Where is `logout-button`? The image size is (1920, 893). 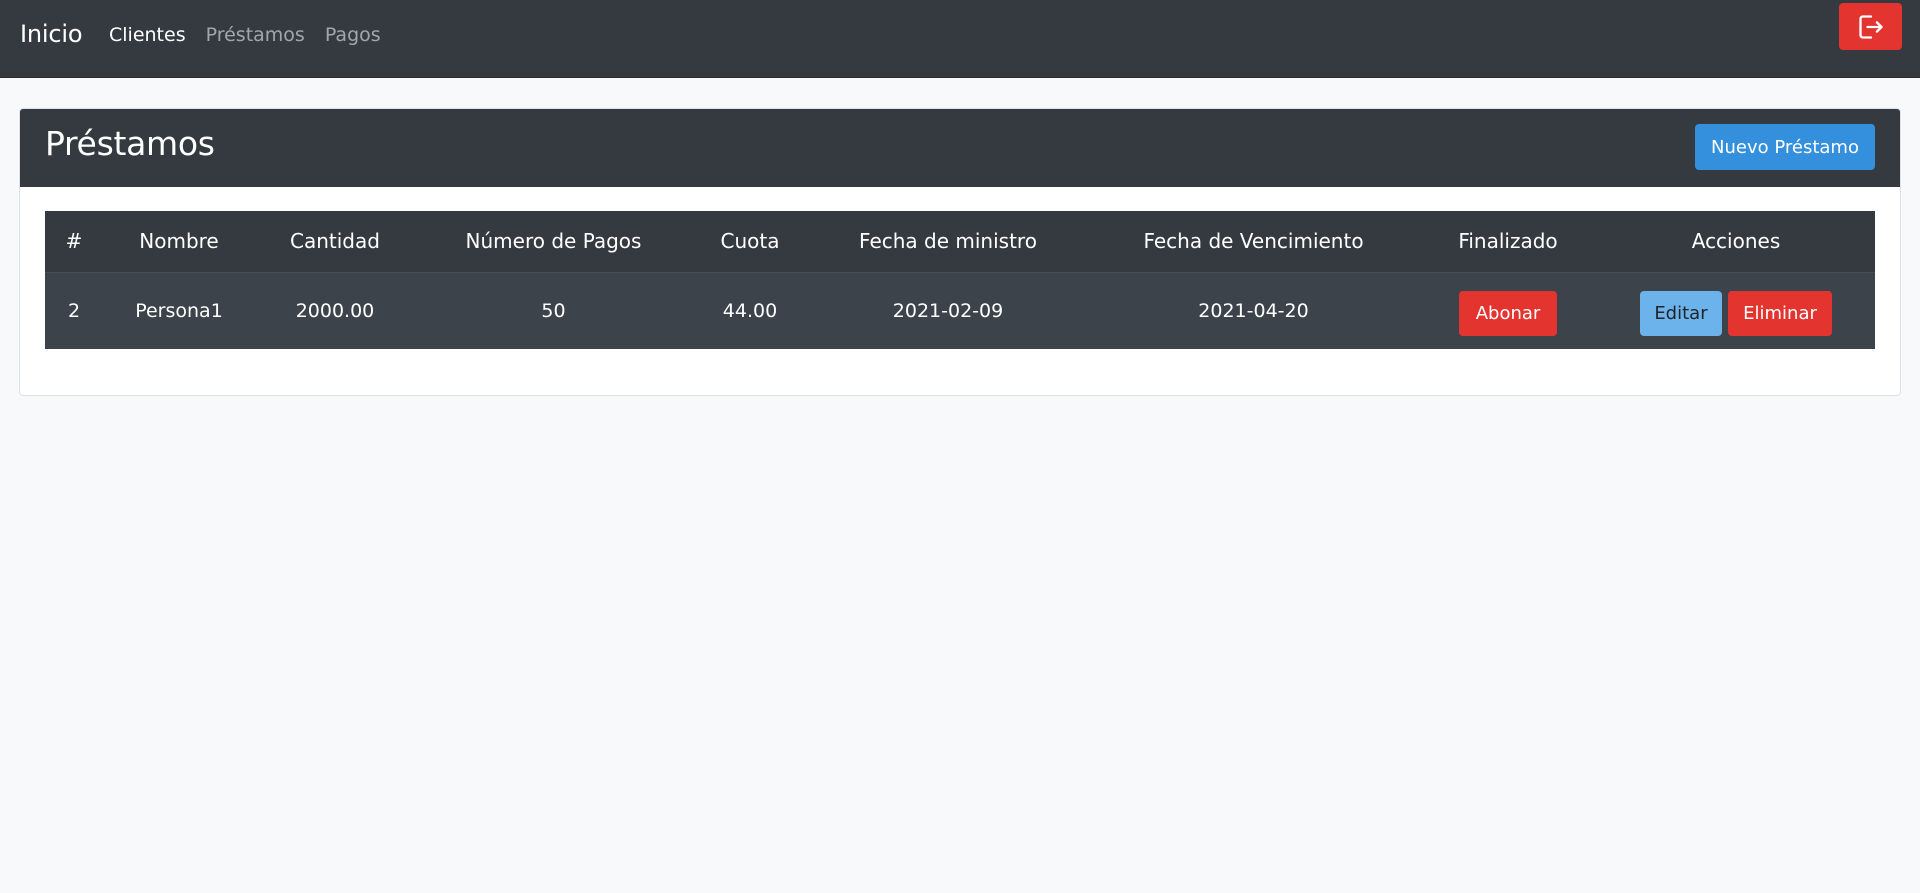
logout-button is located at coordinates (1870, 26).